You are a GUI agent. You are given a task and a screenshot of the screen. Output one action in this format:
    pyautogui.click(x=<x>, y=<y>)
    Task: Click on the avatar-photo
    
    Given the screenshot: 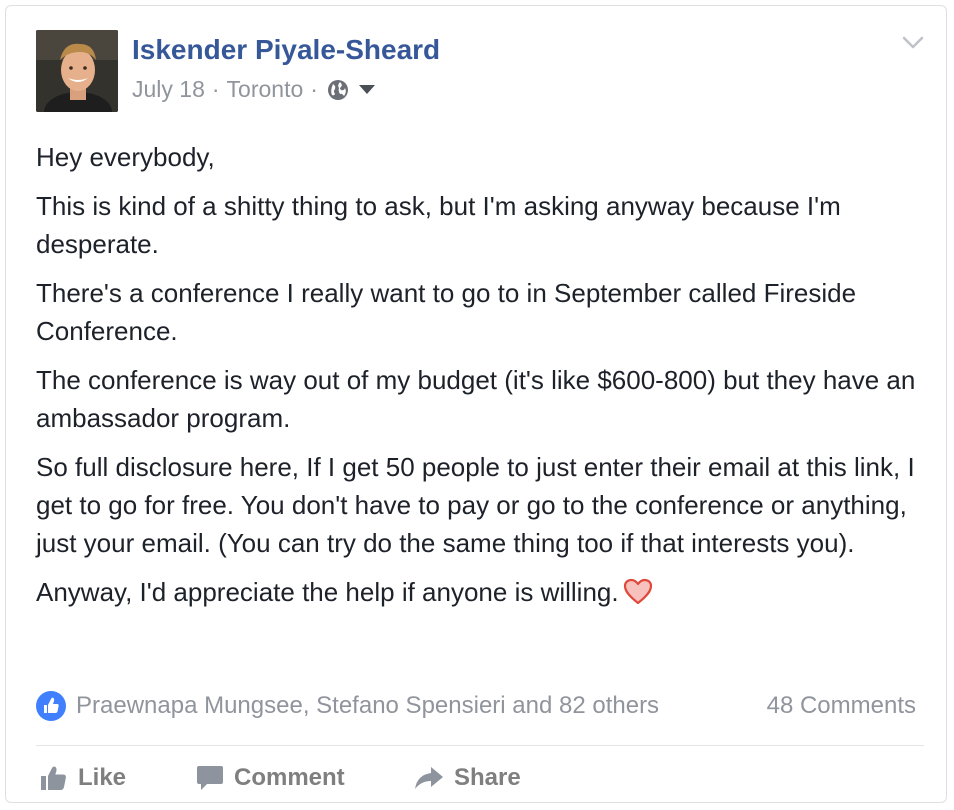 What is the action you would take?
    pyautogui.click(x=77, y=71)
    